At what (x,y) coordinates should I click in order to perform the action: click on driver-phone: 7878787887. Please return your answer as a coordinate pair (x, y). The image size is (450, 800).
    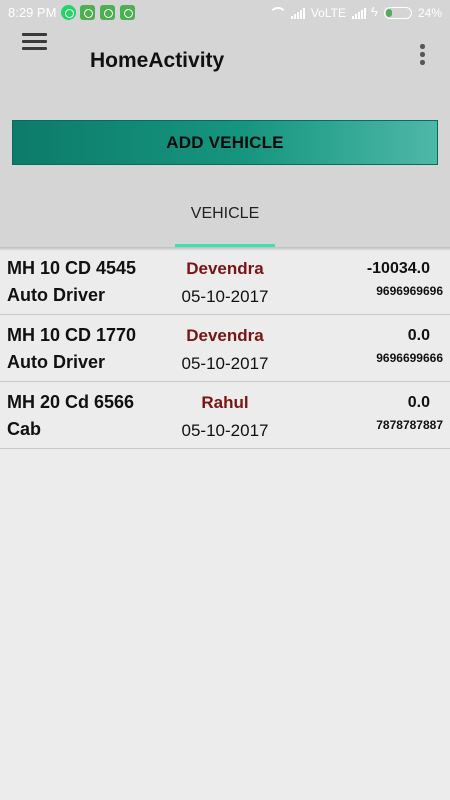
    Looking at the image, I should click on (409, 425).